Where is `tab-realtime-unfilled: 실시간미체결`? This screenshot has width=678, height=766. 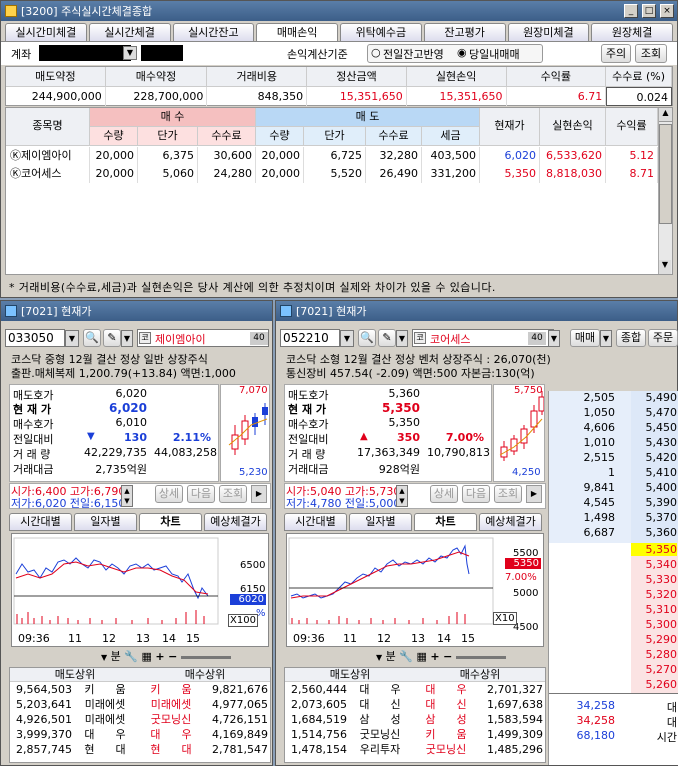 tab-realtime-unfilled: 실시간미체결 is located at coordinates (46, 32).